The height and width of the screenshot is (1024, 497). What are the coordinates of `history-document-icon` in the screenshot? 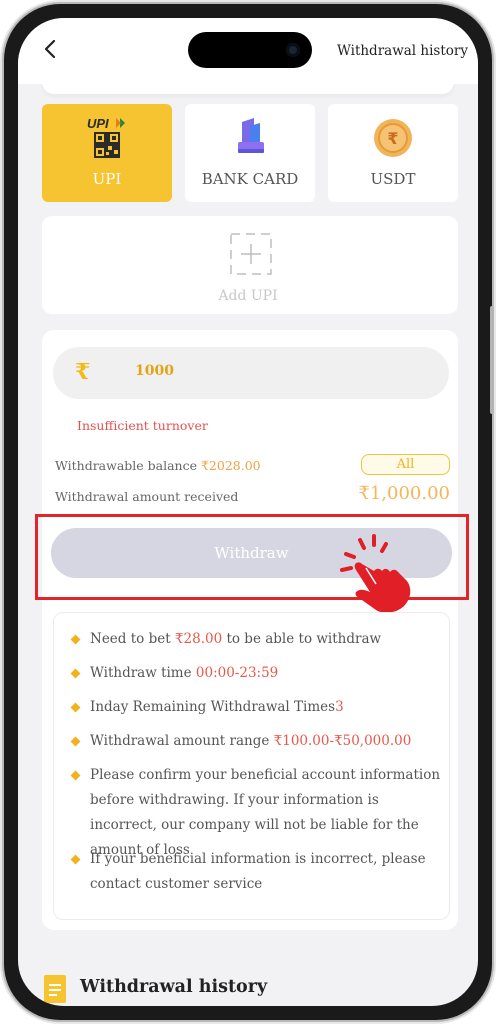 It's located at (55, 989).